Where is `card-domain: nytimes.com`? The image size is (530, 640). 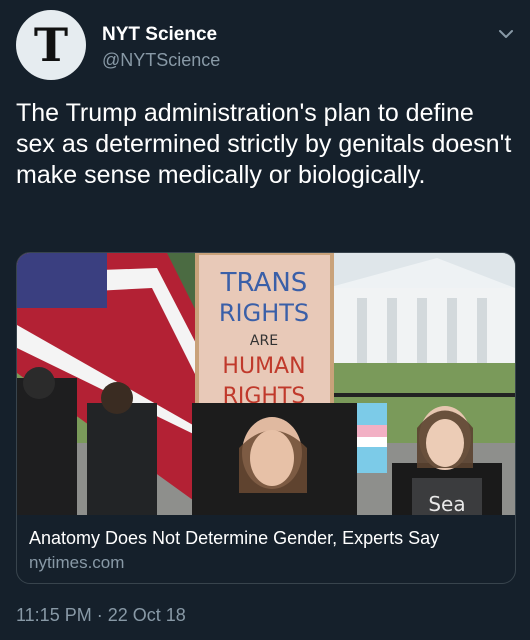
card-domain: nytimes.com is located at coordinates (77, 562).